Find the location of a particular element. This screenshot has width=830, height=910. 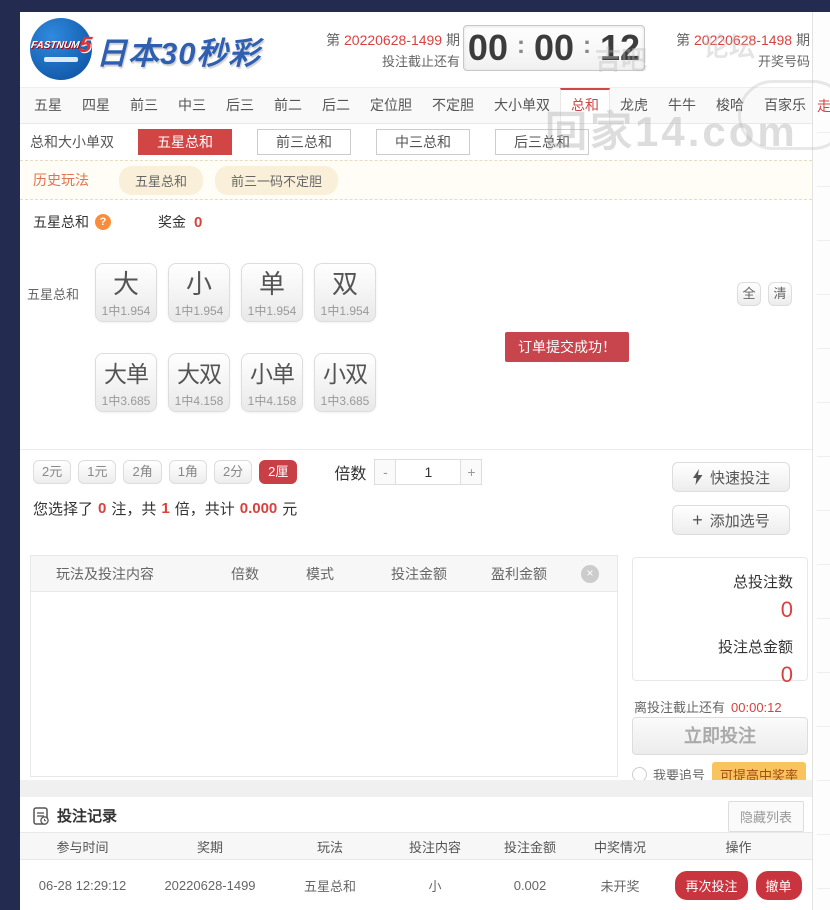

unit-button-1元: 1元 is located at coordinates (97, 471).